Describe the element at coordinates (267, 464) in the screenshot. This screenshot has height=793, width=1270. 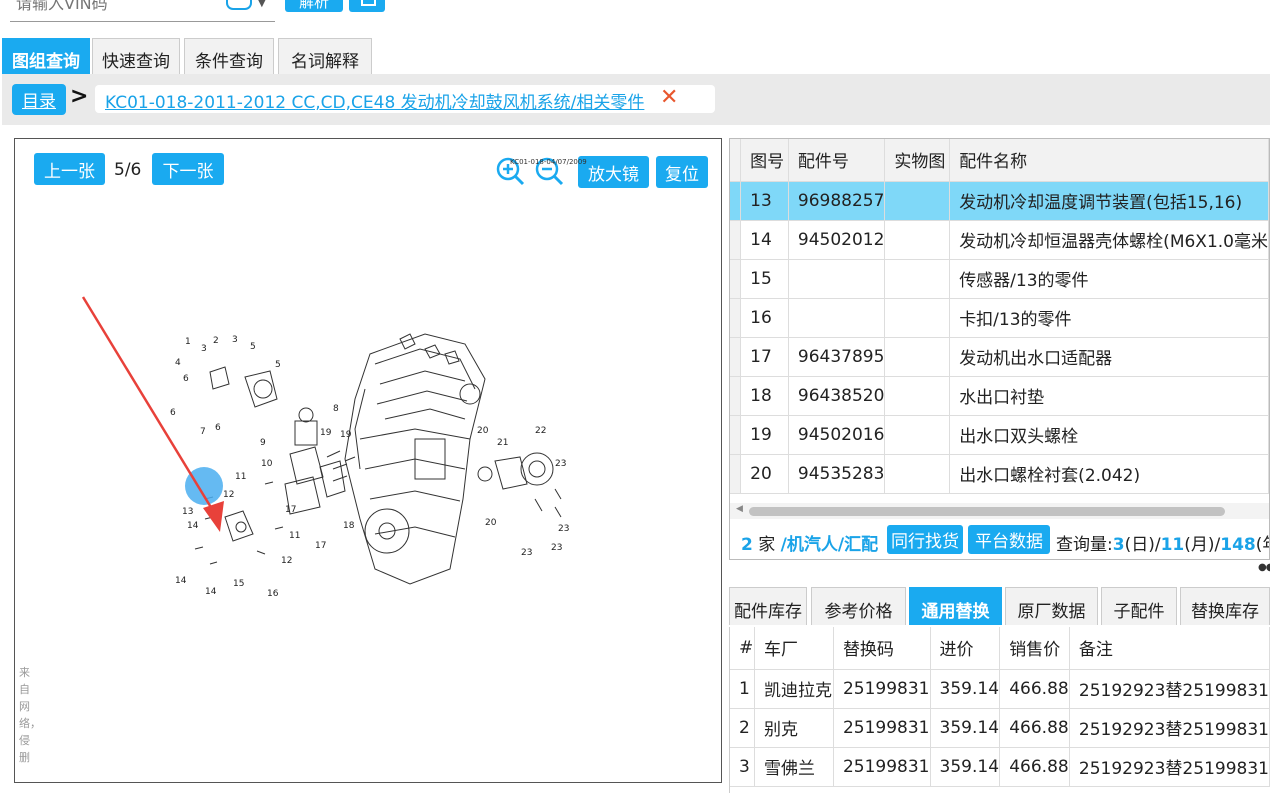
I see `callout-number: 10` at that location.